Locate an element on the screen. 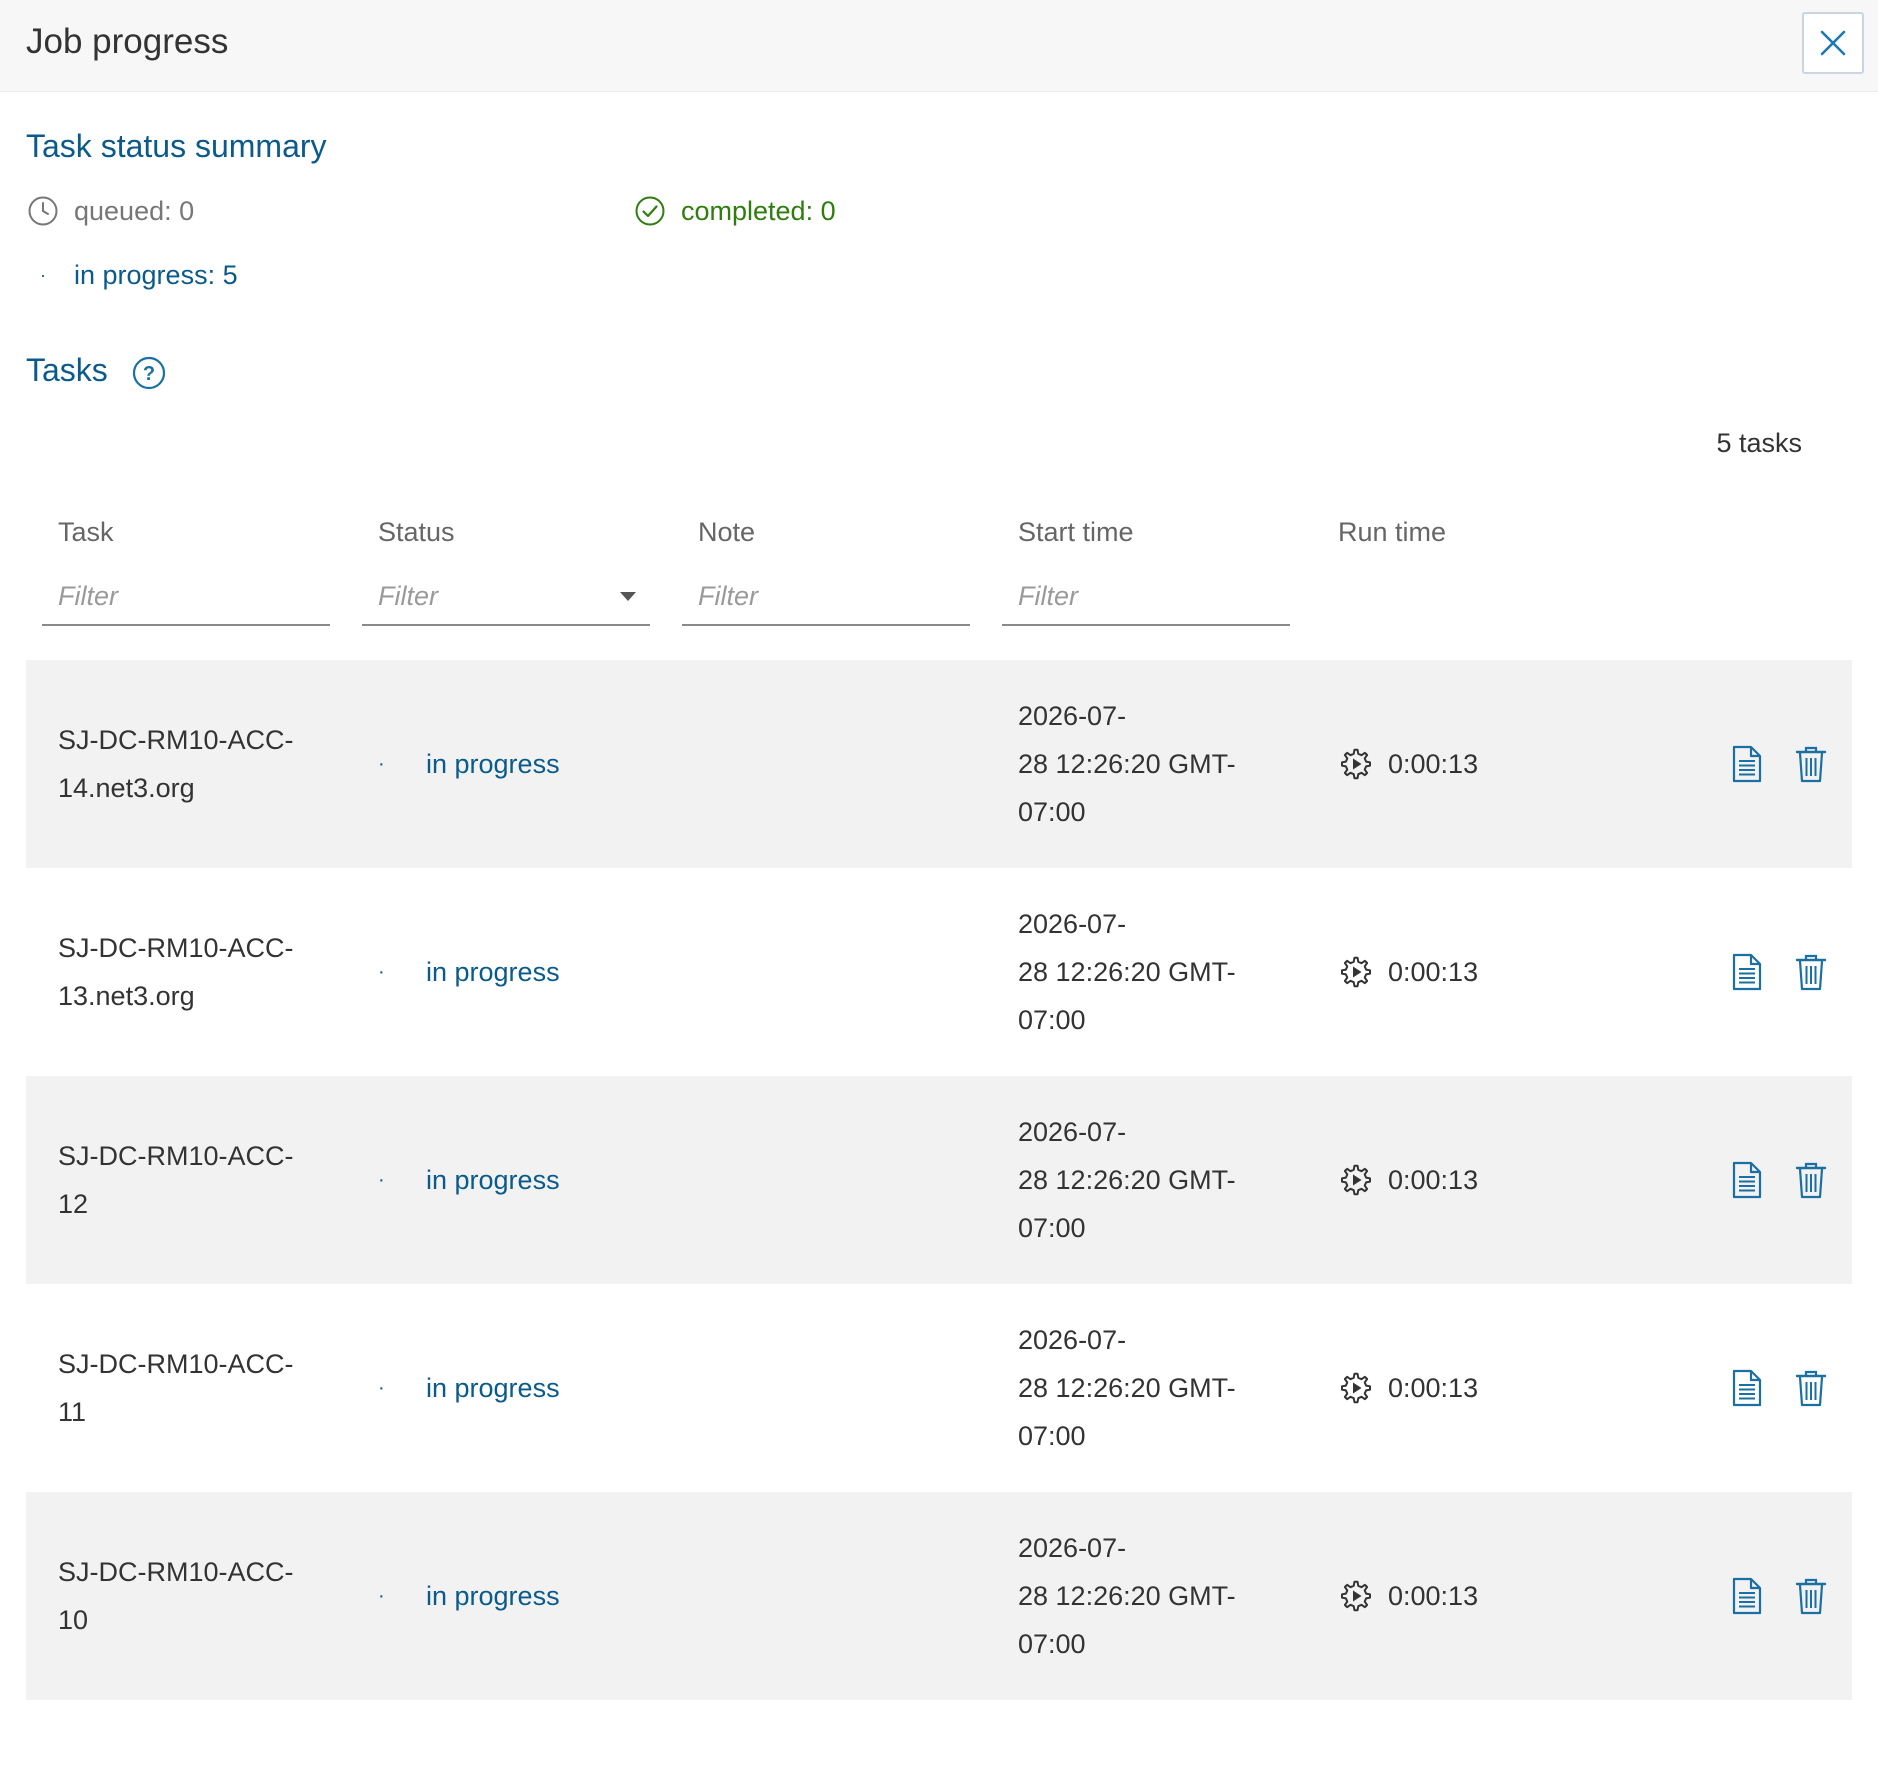 The image size is (1878, 1784). task-name: SJ-DC-RM10-ACC- 11 is located at coordinates (188, 1388).